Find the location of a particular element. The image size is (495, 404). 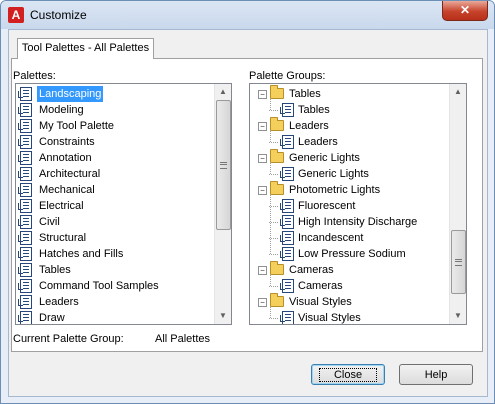

tree-group-label: Tables is located at coordinates (305, 94).